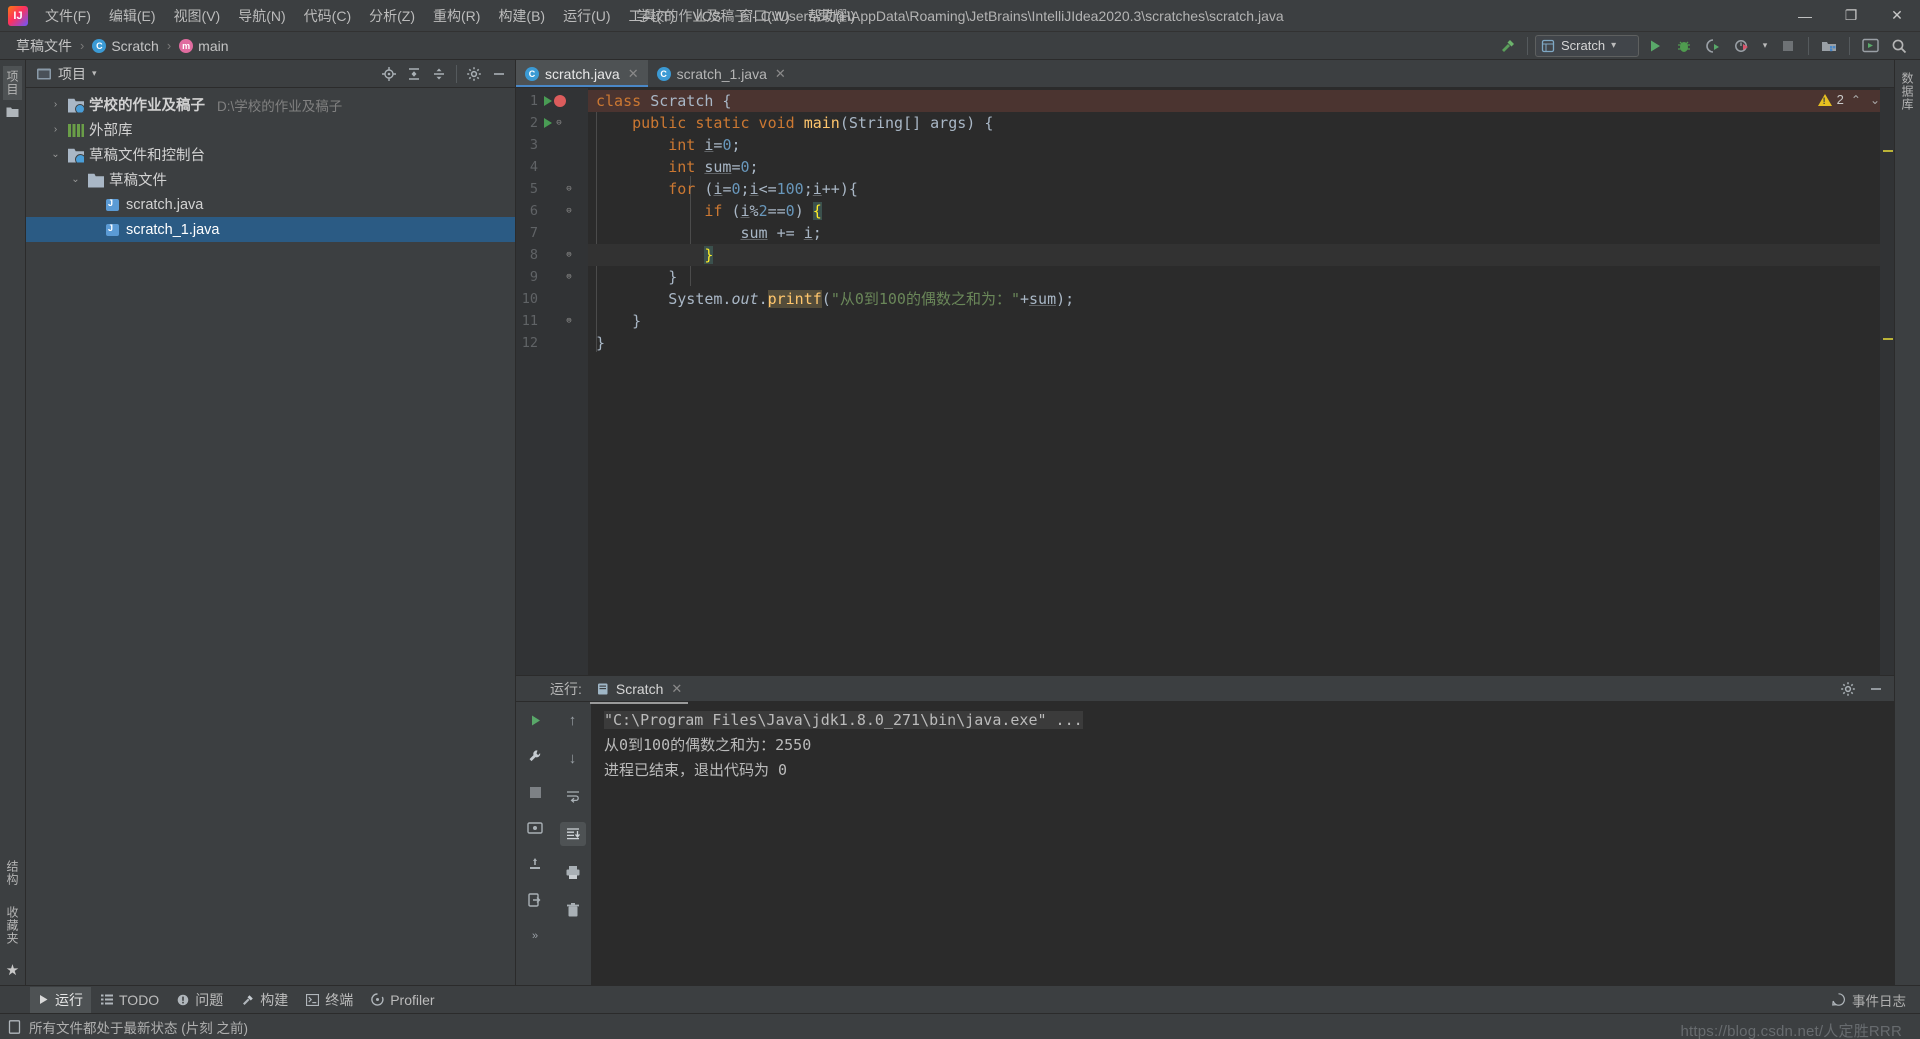 The height and width of the screenshot is (1039, 1920). Describe the element at coordinates (586, 16) in the screenshot. I see `menu-run: 运行(U)` at that location.